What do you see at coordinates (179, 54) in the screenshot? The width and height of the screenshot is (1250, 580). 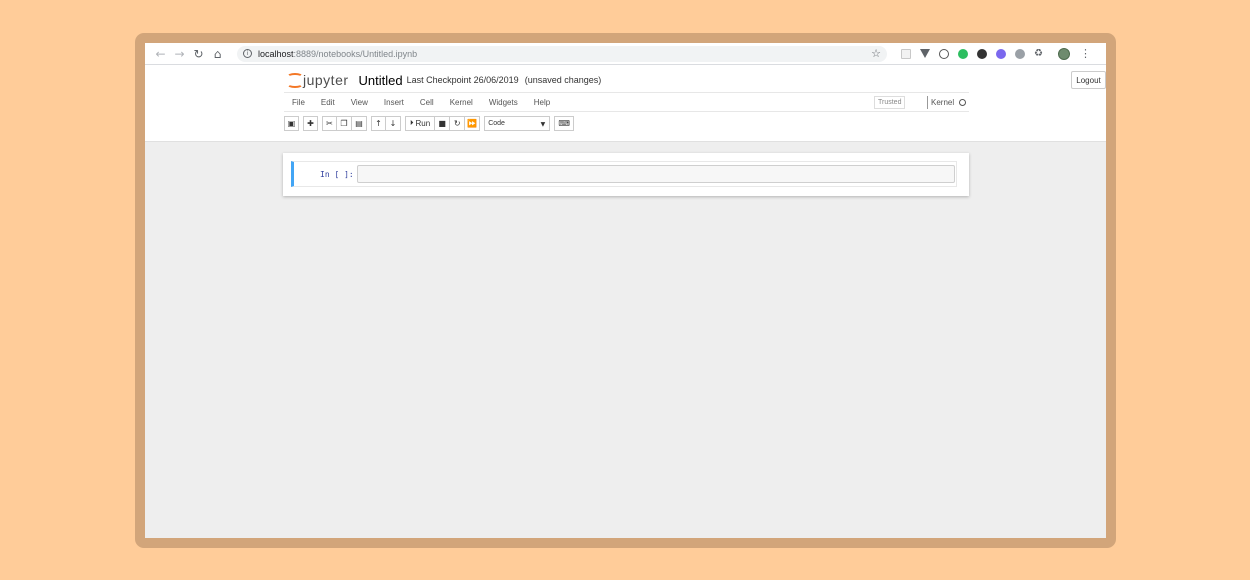 I see `forward-icon: →` at bounding box center [179, 54].